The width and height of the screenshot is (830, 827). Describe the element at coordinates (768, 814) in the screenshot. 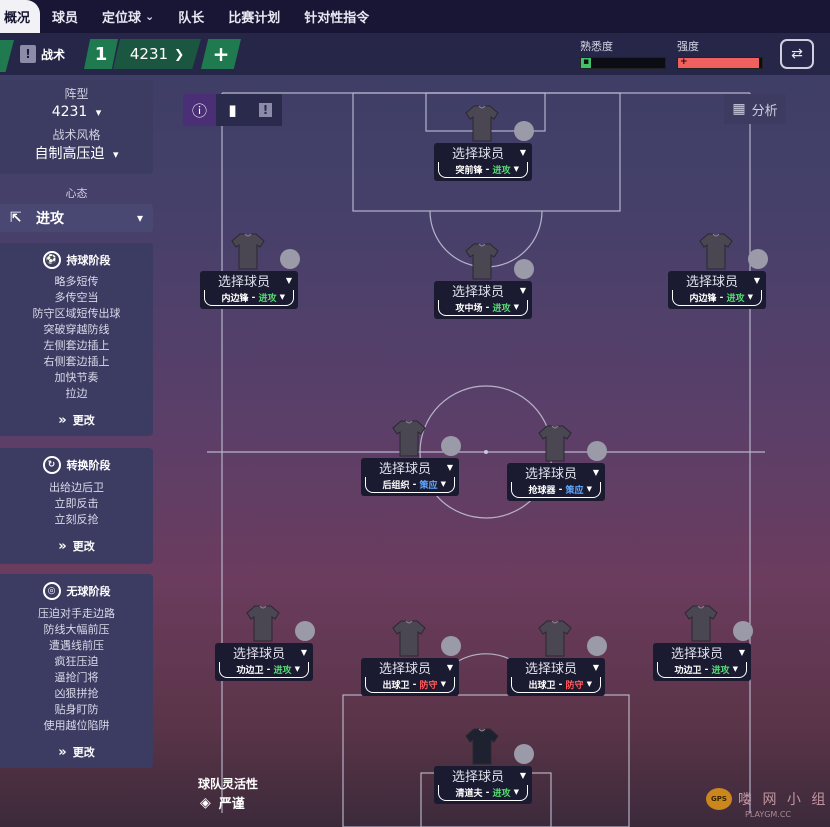

I see `watermark-subtext: PLAYGM.CC` at that location.